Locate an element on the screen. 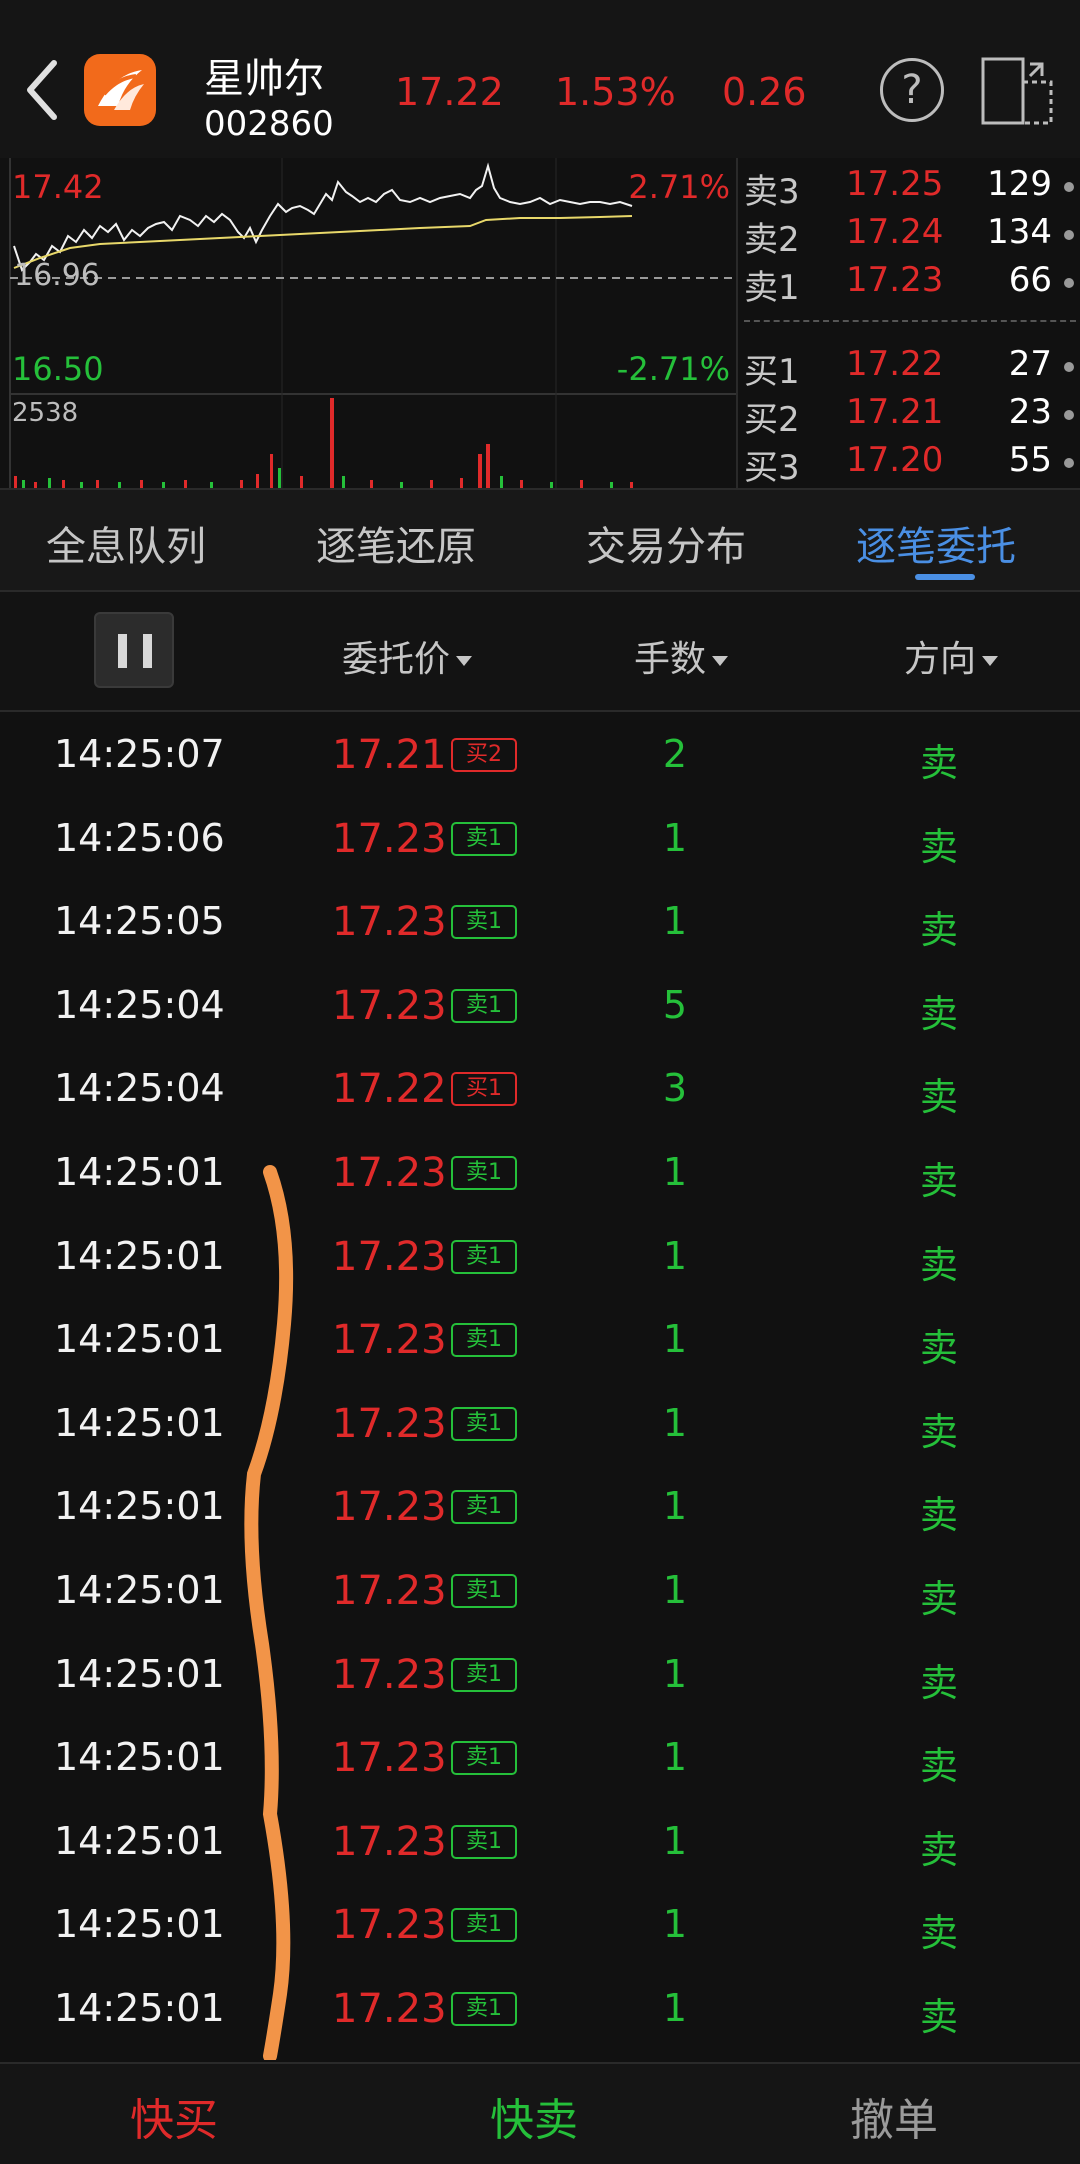 The image size is (1080, 2164). bid-price: 17.22 is located at coordinates (895, 364).